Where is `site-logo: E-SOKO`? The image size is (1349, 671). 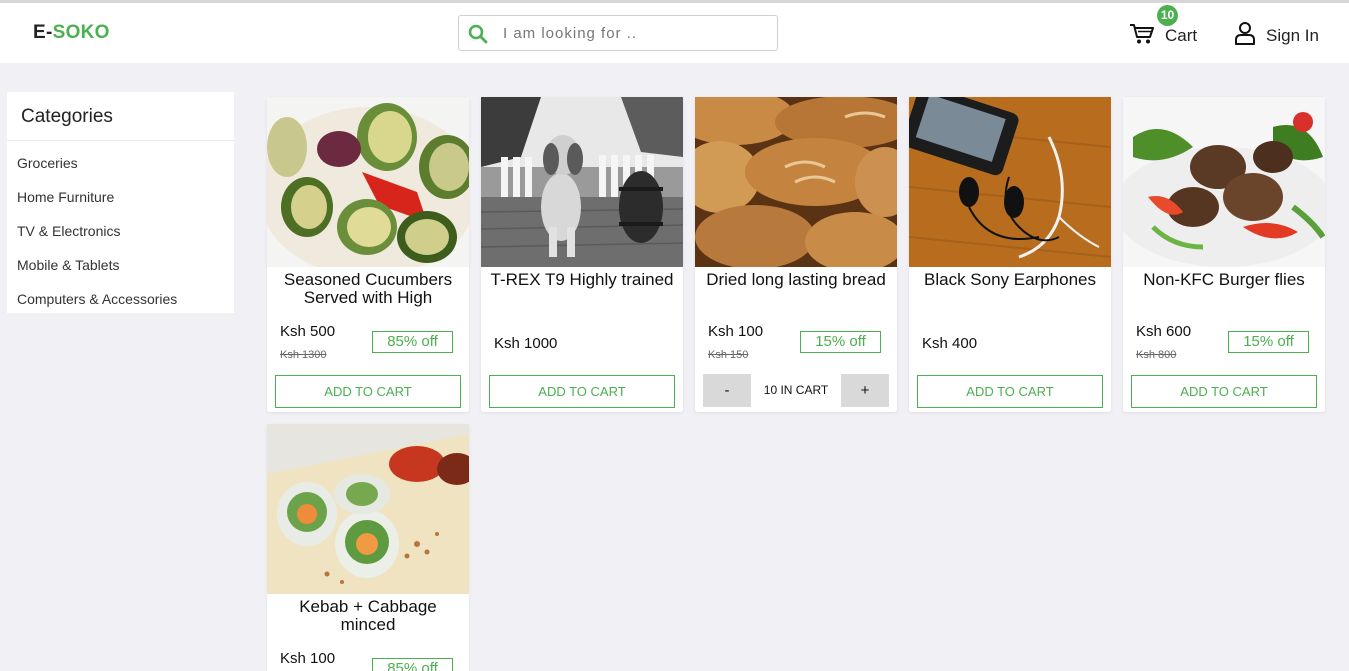
site-logo: E-SOKO is located at coordinates (71, 33).